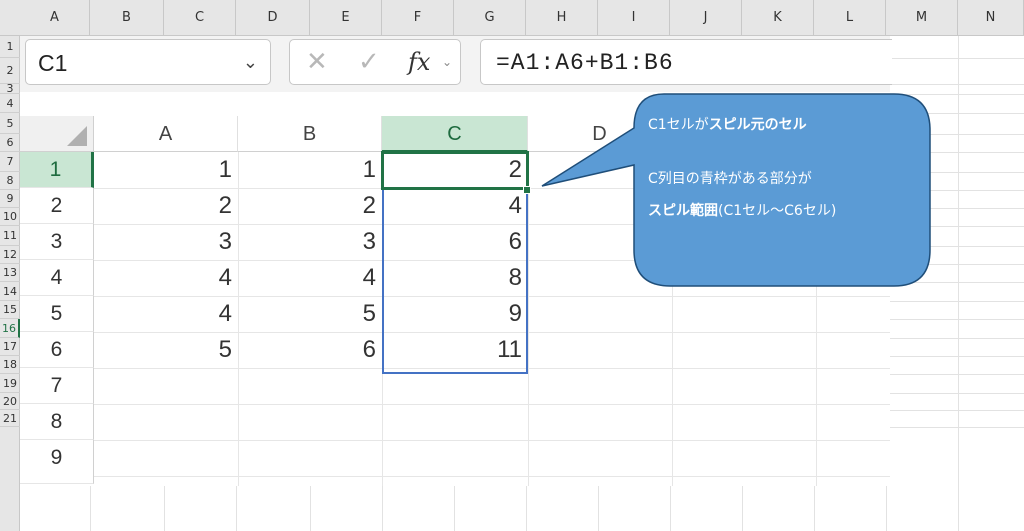 The image size is (1024, 531). I want to click on outer-row-header-13: 13, so click(10, 273).